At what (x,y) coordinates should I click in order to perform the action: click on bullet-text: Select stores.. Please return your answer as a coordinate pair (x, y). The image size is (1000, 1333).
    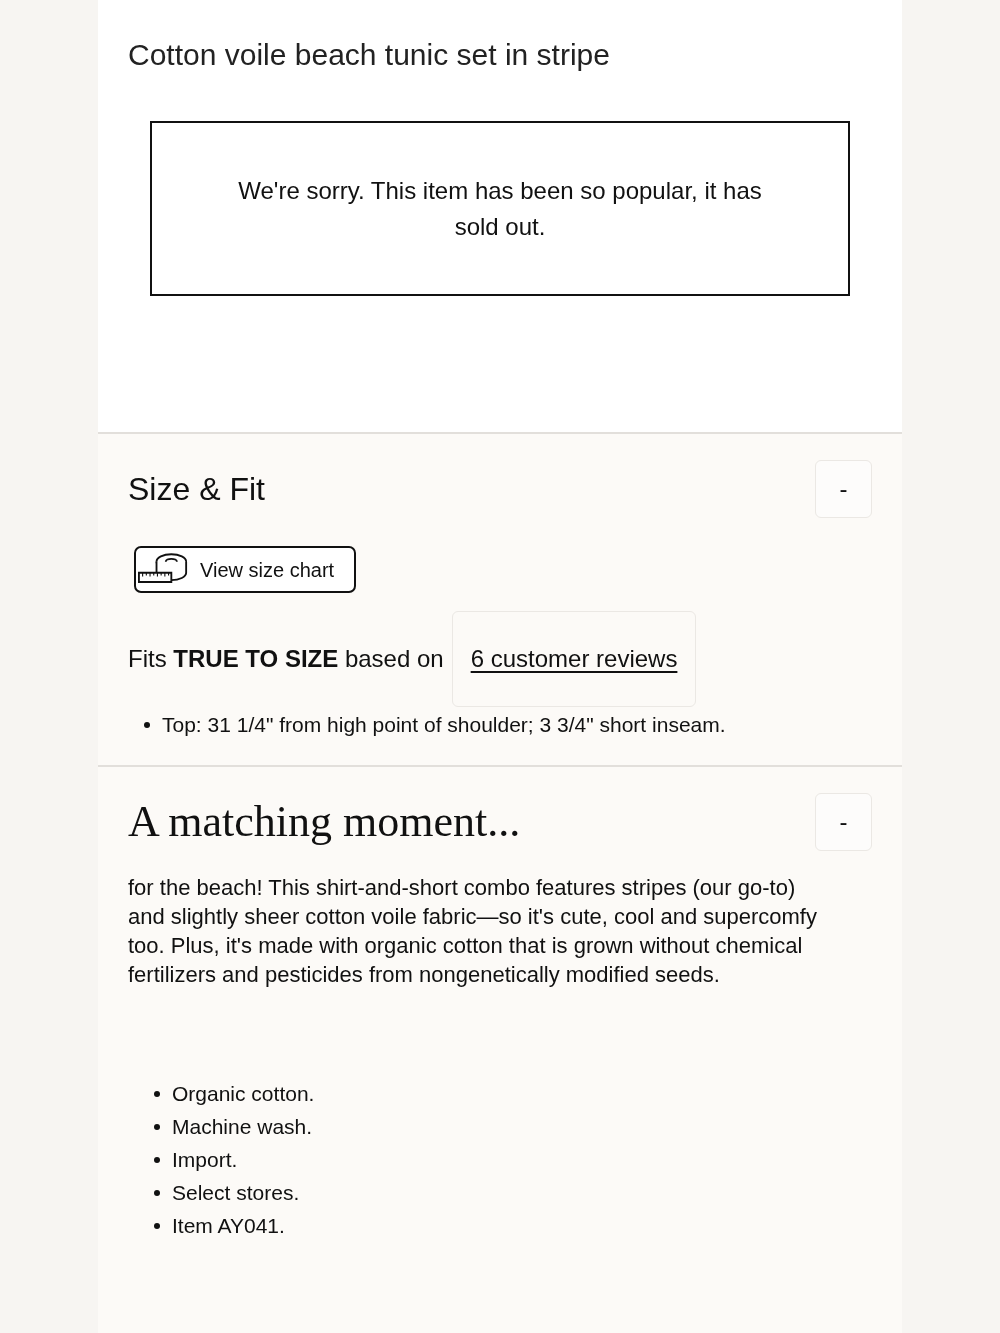
    Looking at the image, I should click on (236, 1193).